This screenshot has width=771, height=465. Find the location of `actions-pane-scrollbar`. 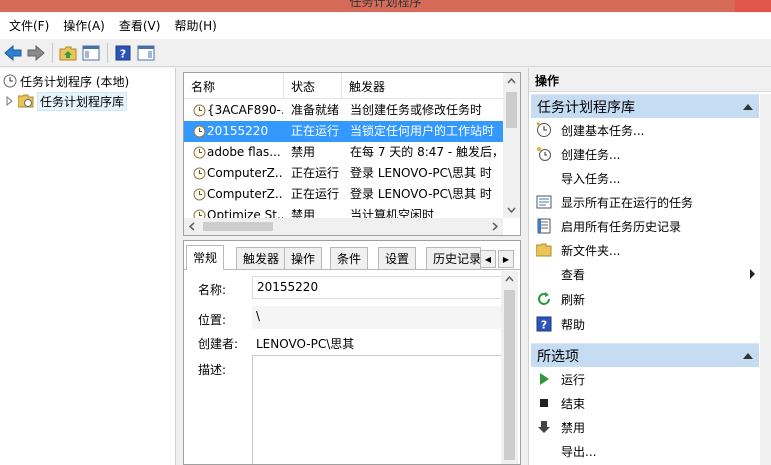

actions-pane-scrollbar is located at coordinates (765, 279).